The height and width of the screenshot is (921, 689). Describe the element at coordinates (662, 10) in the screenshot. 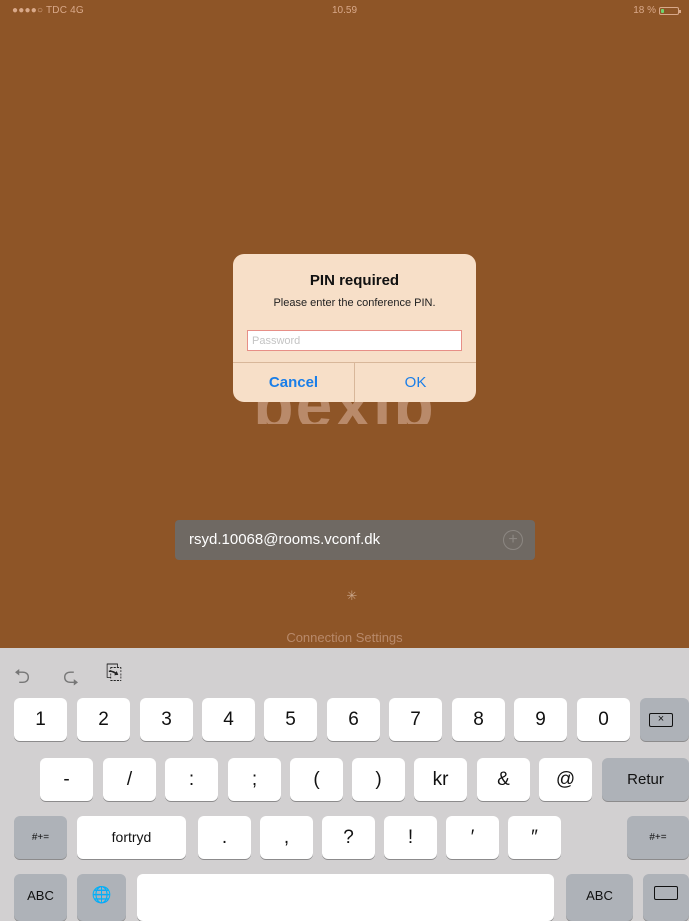

I see `battery-level` at that location.